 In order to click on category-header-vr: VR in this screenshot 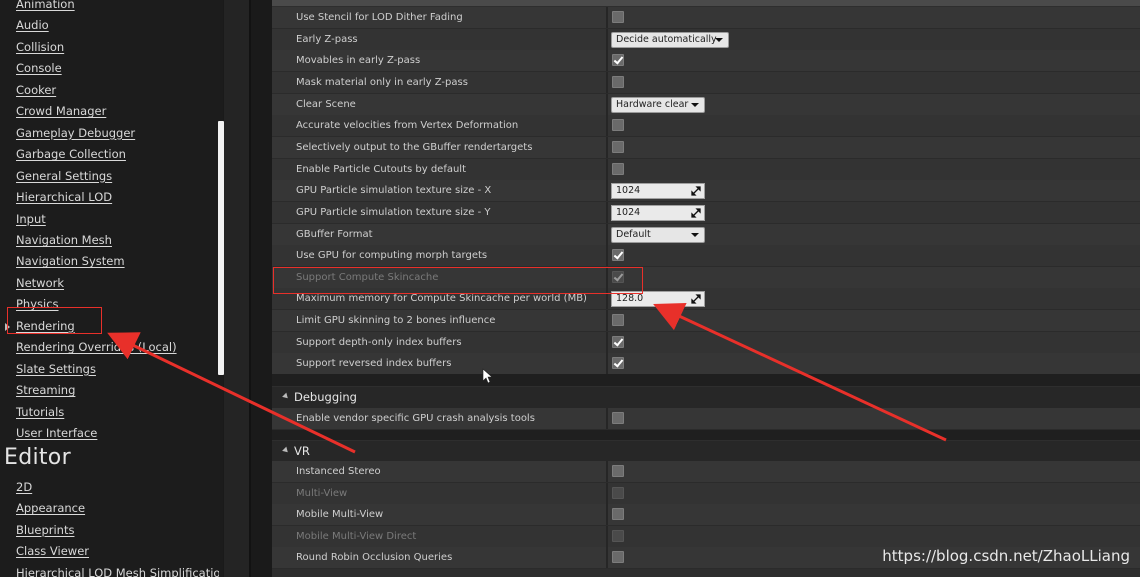, I will do `click(706, 451)`.